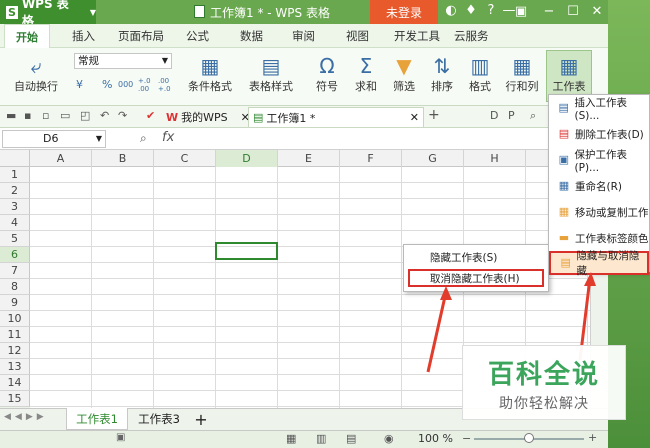  What do you see at coordinates (389, 438) in the screenshot?
I see `eye-protection-icon: ◉` at bounding box center [389, 438].